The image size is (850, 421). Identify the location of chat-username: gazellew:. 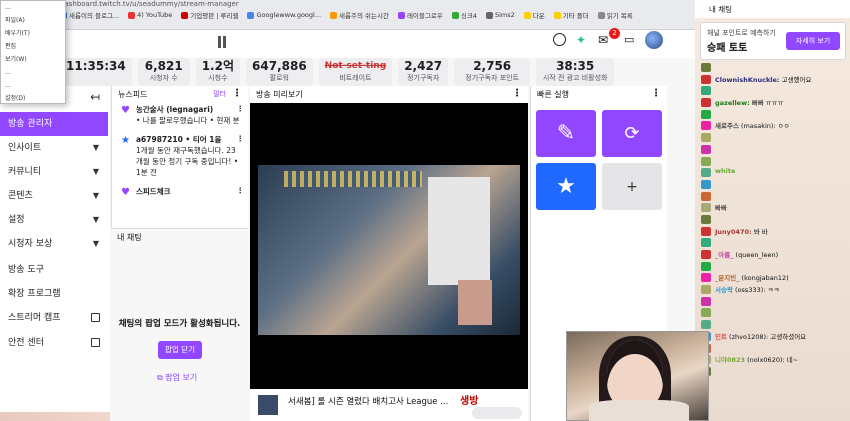
(732, 103).